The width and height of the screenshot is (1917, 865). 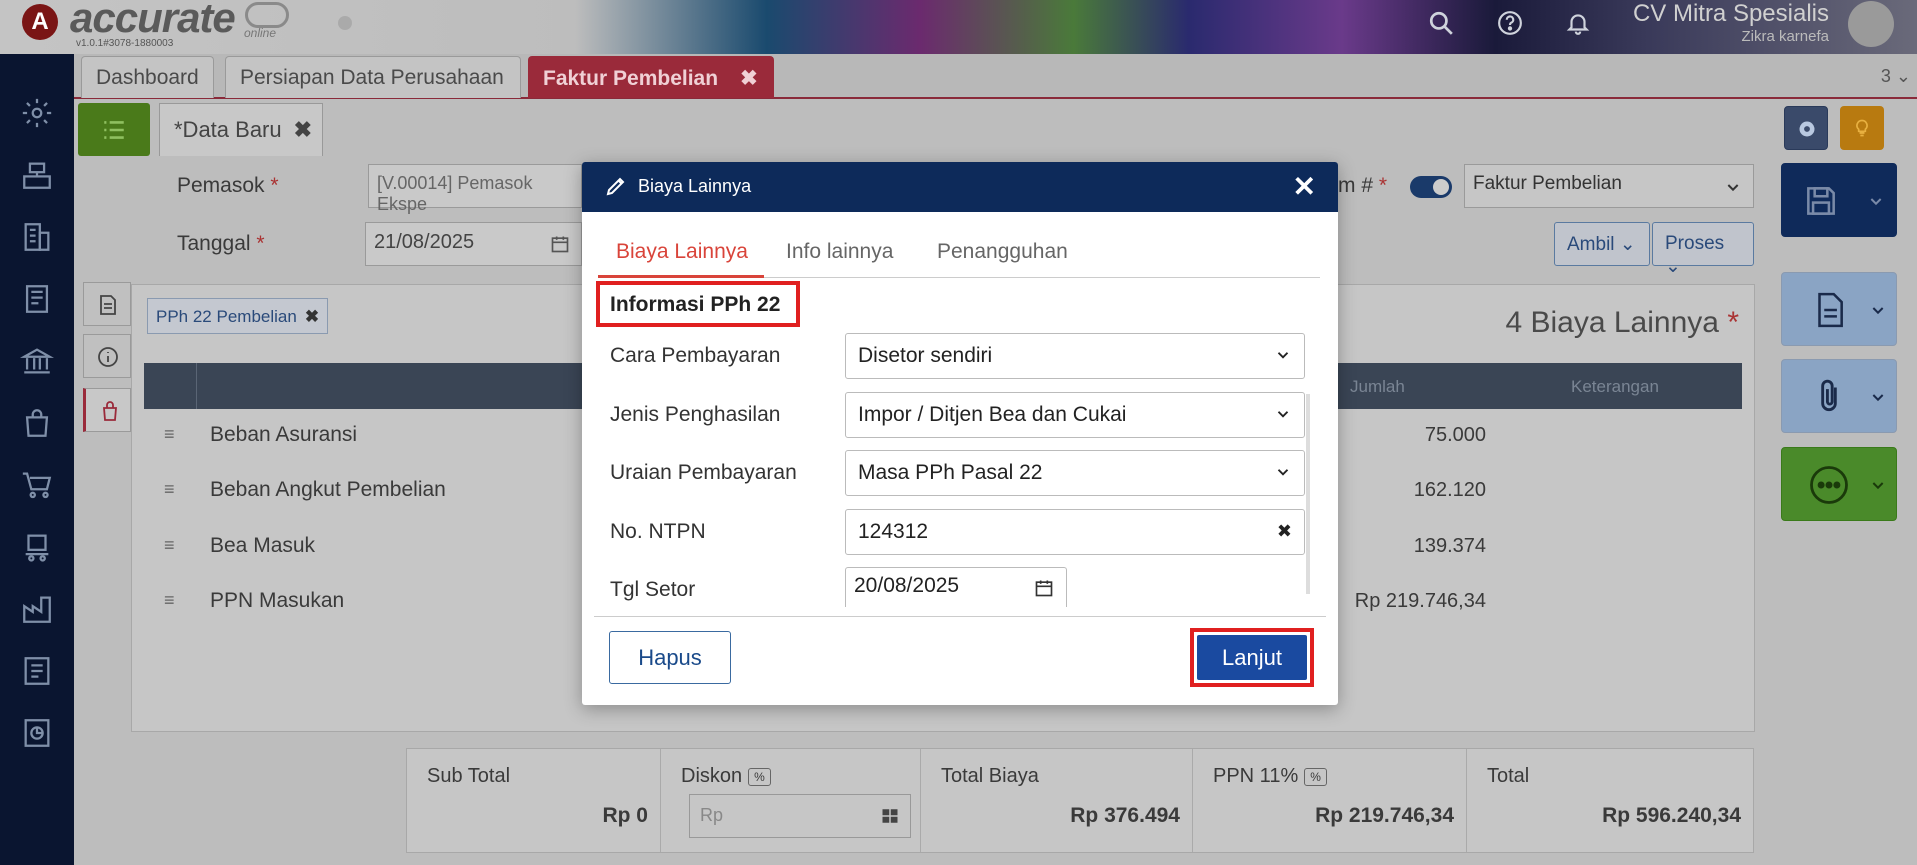 What do you see at coordinates (153, 21) in the screenshot?
I see `accurate-logo-text: accurate` at bounding box center [153, 21].